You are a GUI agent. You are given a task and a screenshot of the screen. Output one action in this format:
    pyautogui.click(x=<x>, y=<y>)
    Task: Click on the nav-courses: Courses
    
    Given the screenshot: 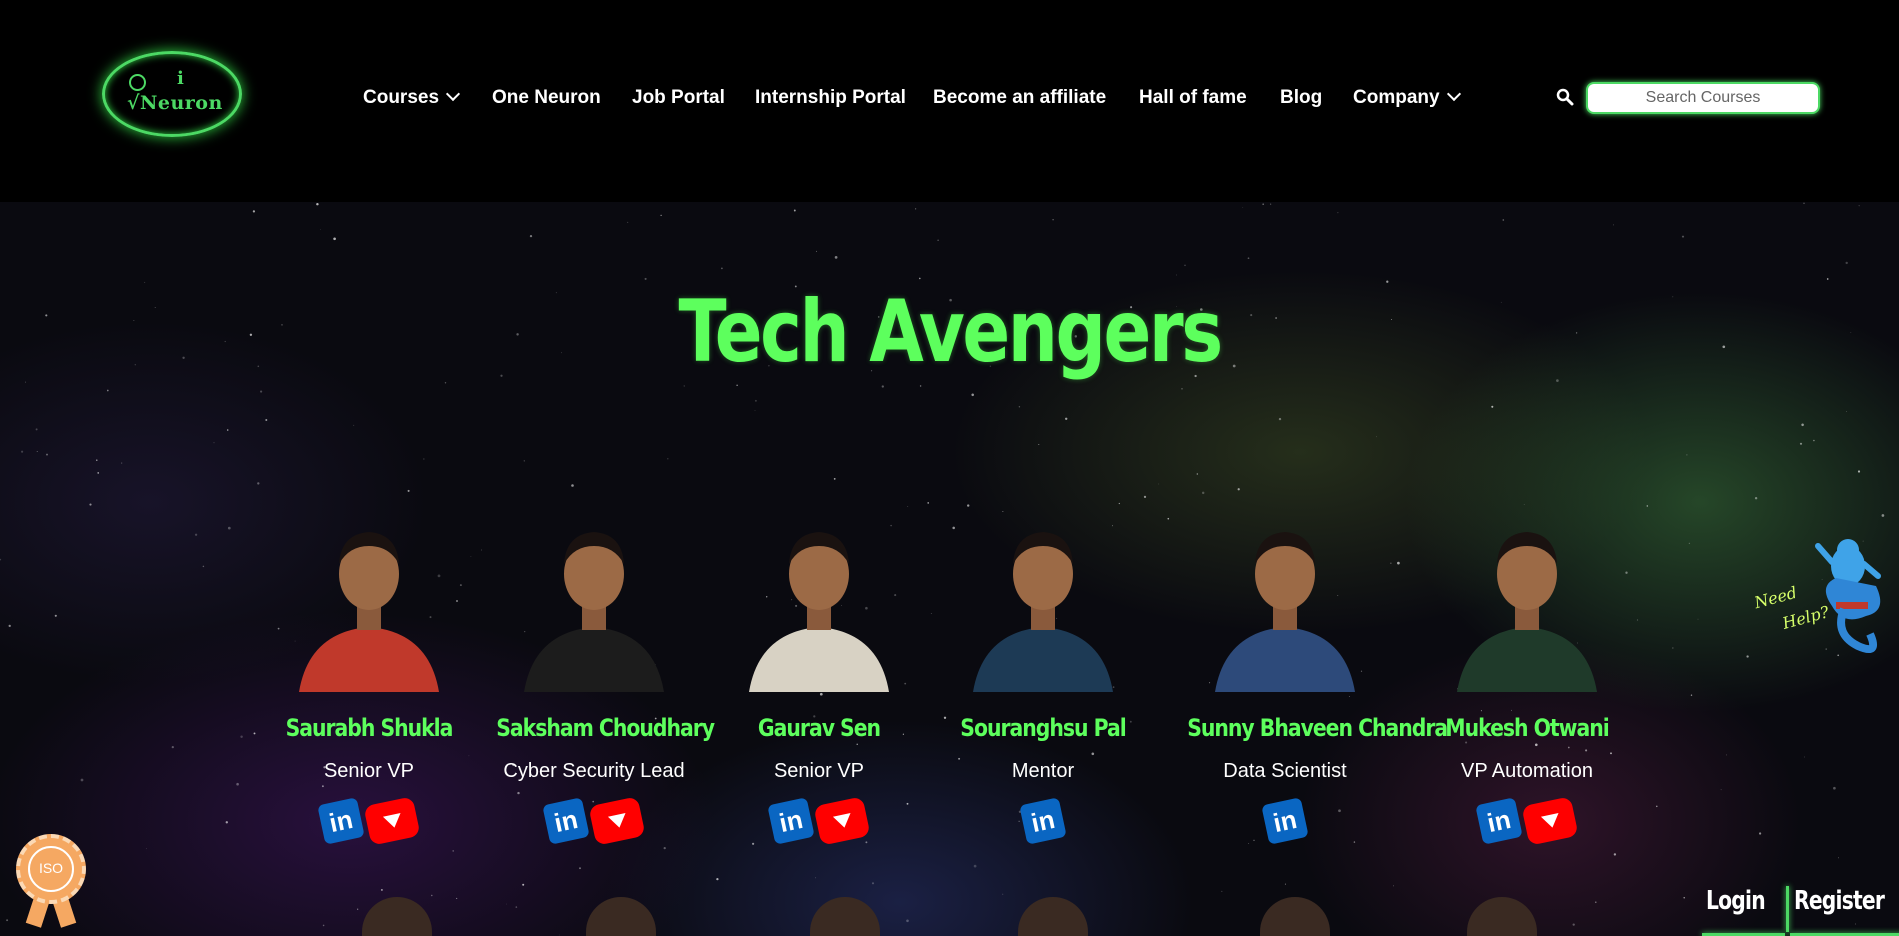 What is the action you would take?
    pyautogui.click(x=412, y=98)
    